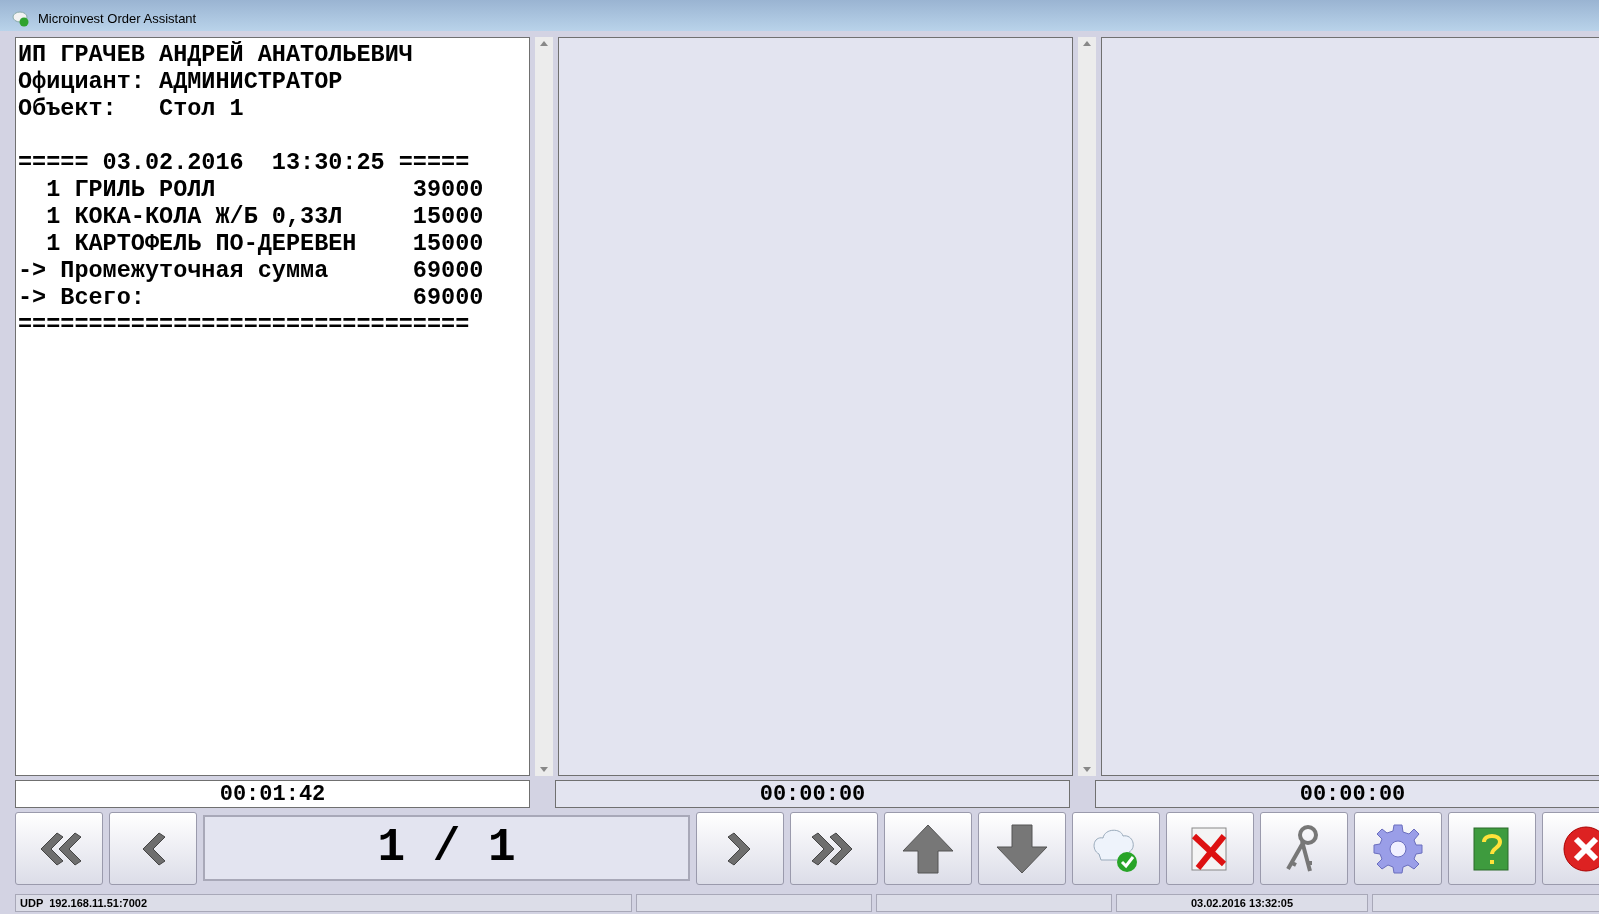  I want to click on down-arrow-icon, so click(1022, 848).